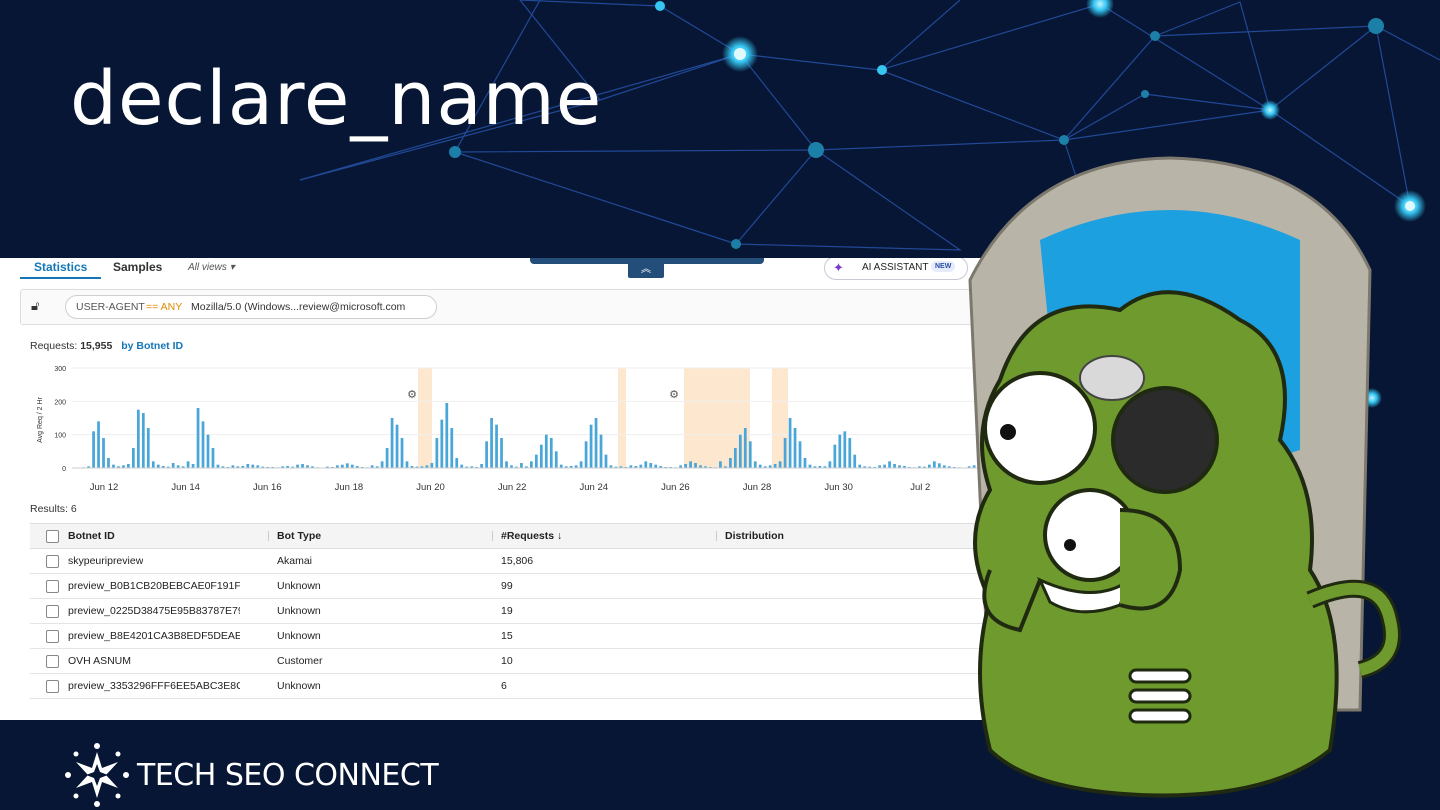  I want to click on select-all-checkbox, so click(52, 536).